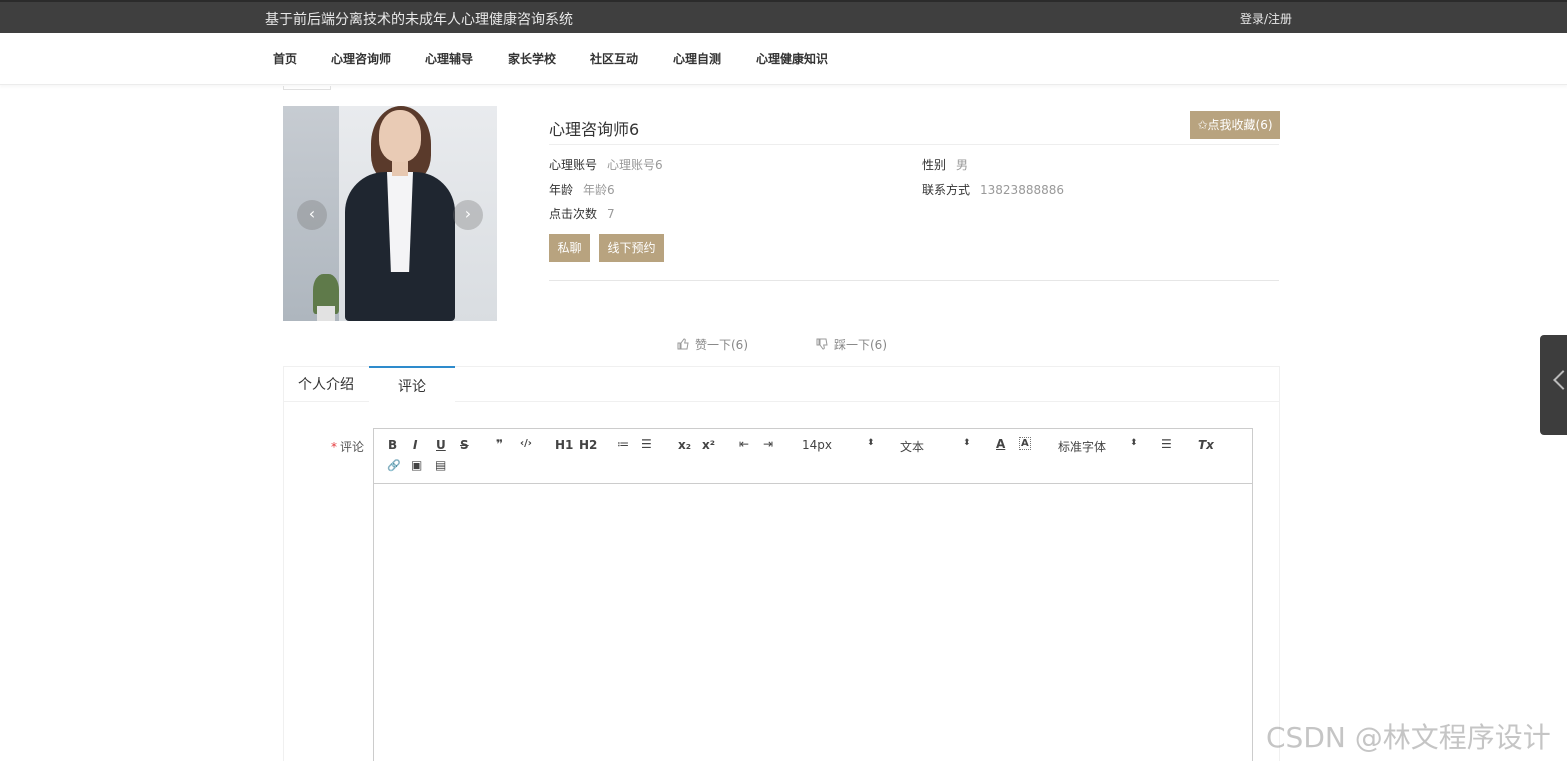  Describe the element at coordinates (1025, 443) in the screenshot. I see `background-color-icon: A` at that location.